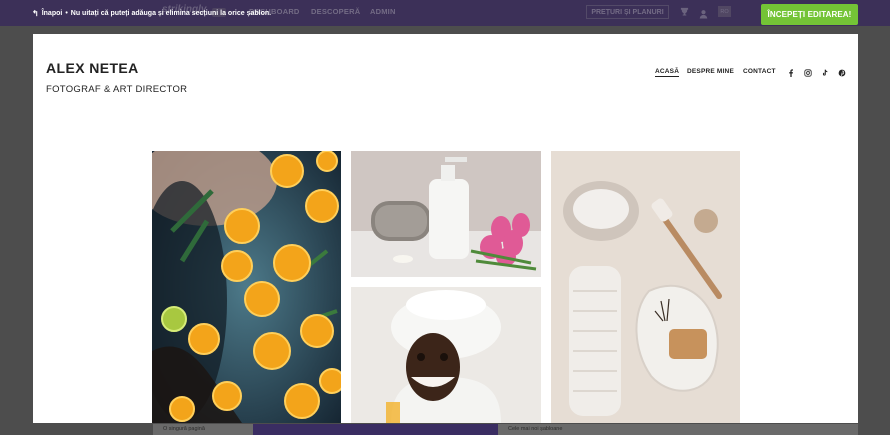  What do you see at coordinates (35, 13) in the screenshot?
I see `back-arrow-icon: ↰` at bounding box center [35, 13].